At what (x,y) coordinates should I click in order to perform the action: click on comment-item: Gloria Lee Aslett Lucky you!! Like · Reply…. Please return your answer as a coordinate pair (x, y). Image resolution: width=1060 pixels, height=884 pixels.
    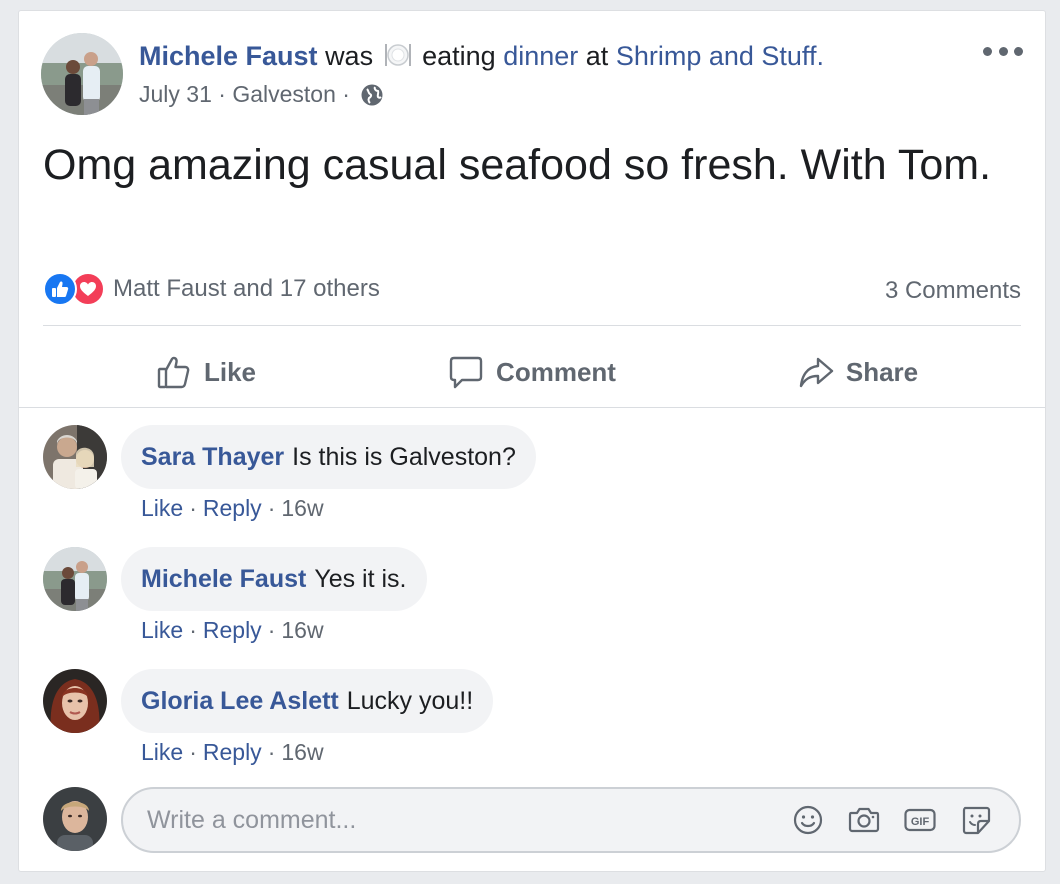
    Looking at the image, I should click on (532, 719).